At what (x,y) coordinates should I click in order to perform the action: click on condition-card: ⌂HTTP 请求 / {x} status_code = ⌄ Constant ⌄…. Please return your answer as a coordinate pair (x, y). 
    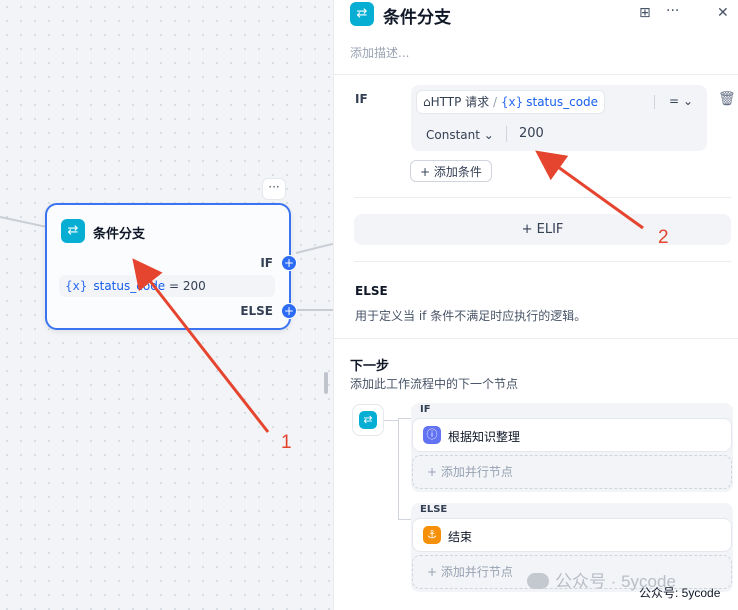
    Looking at the image, I should click on (559, 118).